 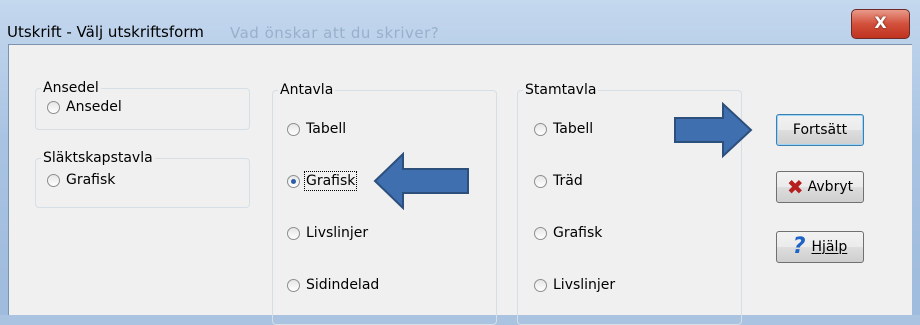 I want to click on radio-antavla-grafisk: Grafisk, so click(x=322, y=181).